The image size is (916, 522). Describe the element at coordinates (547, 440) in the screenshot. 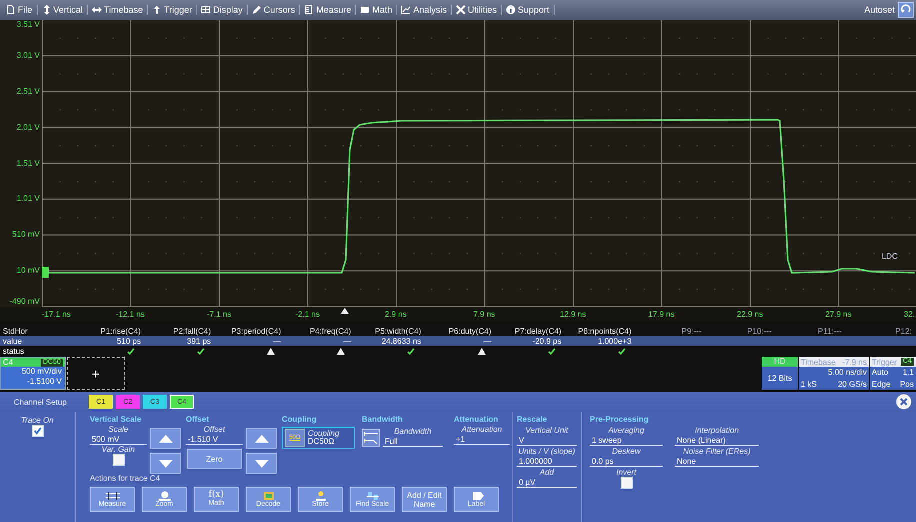

I see `rescale-field: V` at that location.